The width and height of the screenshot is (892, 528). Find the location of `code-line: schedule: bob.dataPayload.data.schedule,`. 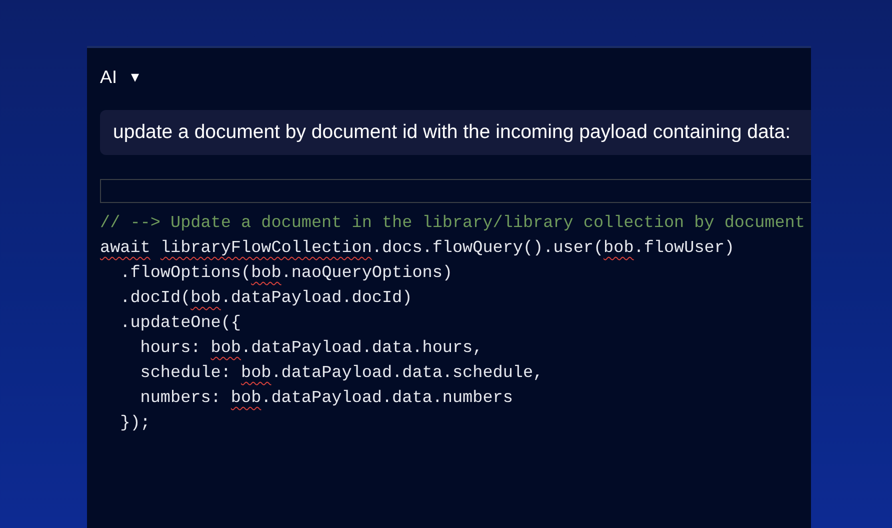

code-line: schedule: bob.dataPayload.data.schedule, is located at coordinates (341, 374).